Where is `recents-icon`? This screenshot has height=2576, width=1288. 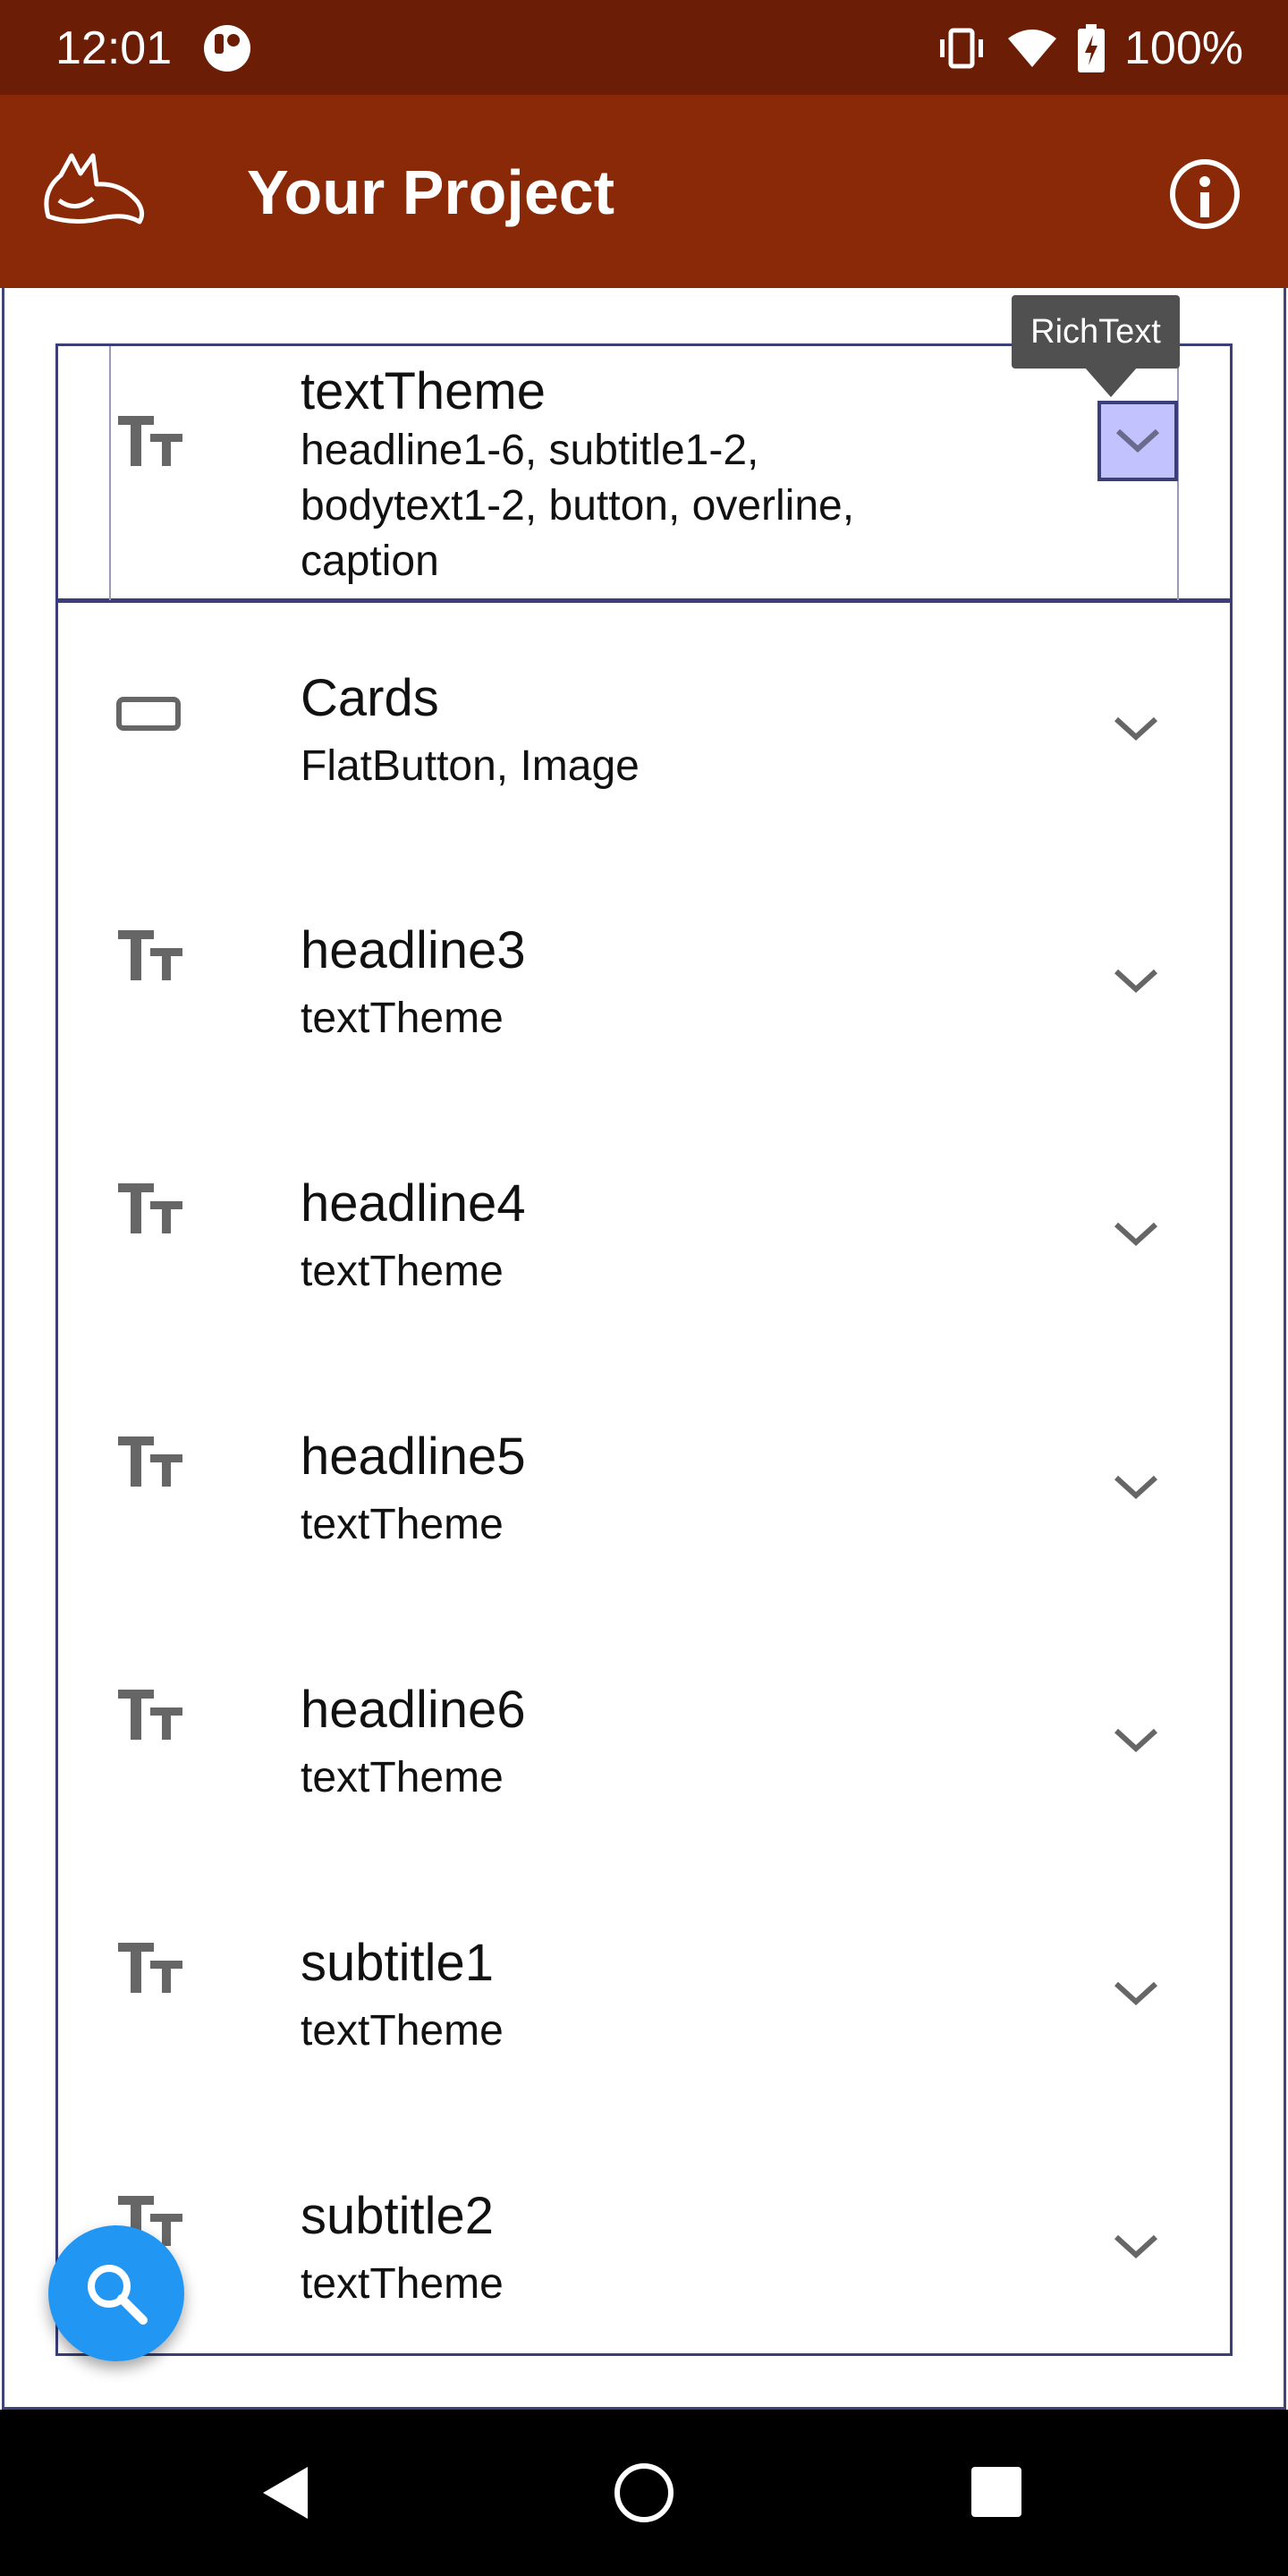
recents-icon is located at coordinates (996, 2492).